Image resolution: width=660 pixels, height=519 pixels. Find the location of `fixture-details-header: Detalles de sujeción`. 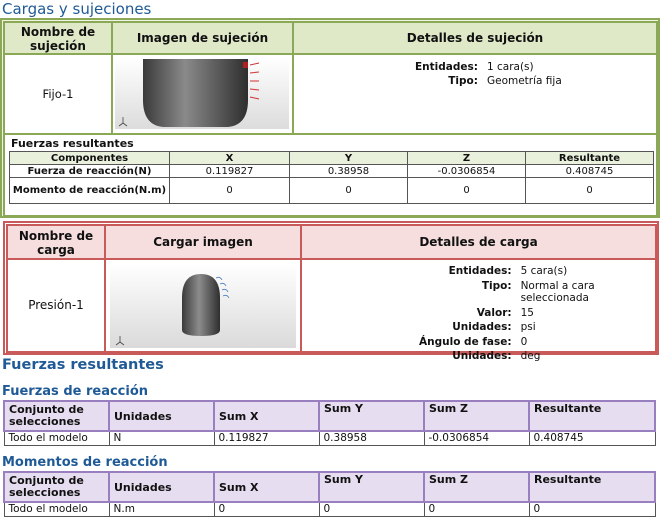

fixture-details-header: Detalles de sujeción is located at coordinates (475, 38).